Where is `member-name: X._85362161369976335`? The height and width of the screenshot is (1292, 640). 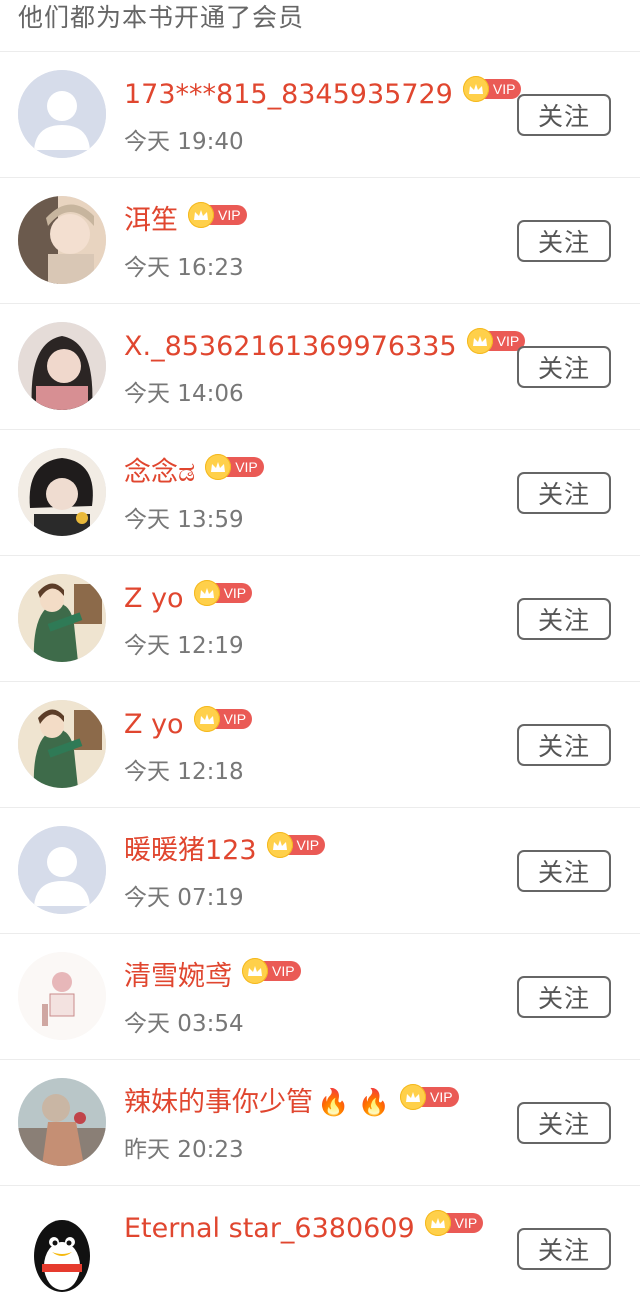
member-name: X._85362161369976335 is located at coordinates (290, 347).